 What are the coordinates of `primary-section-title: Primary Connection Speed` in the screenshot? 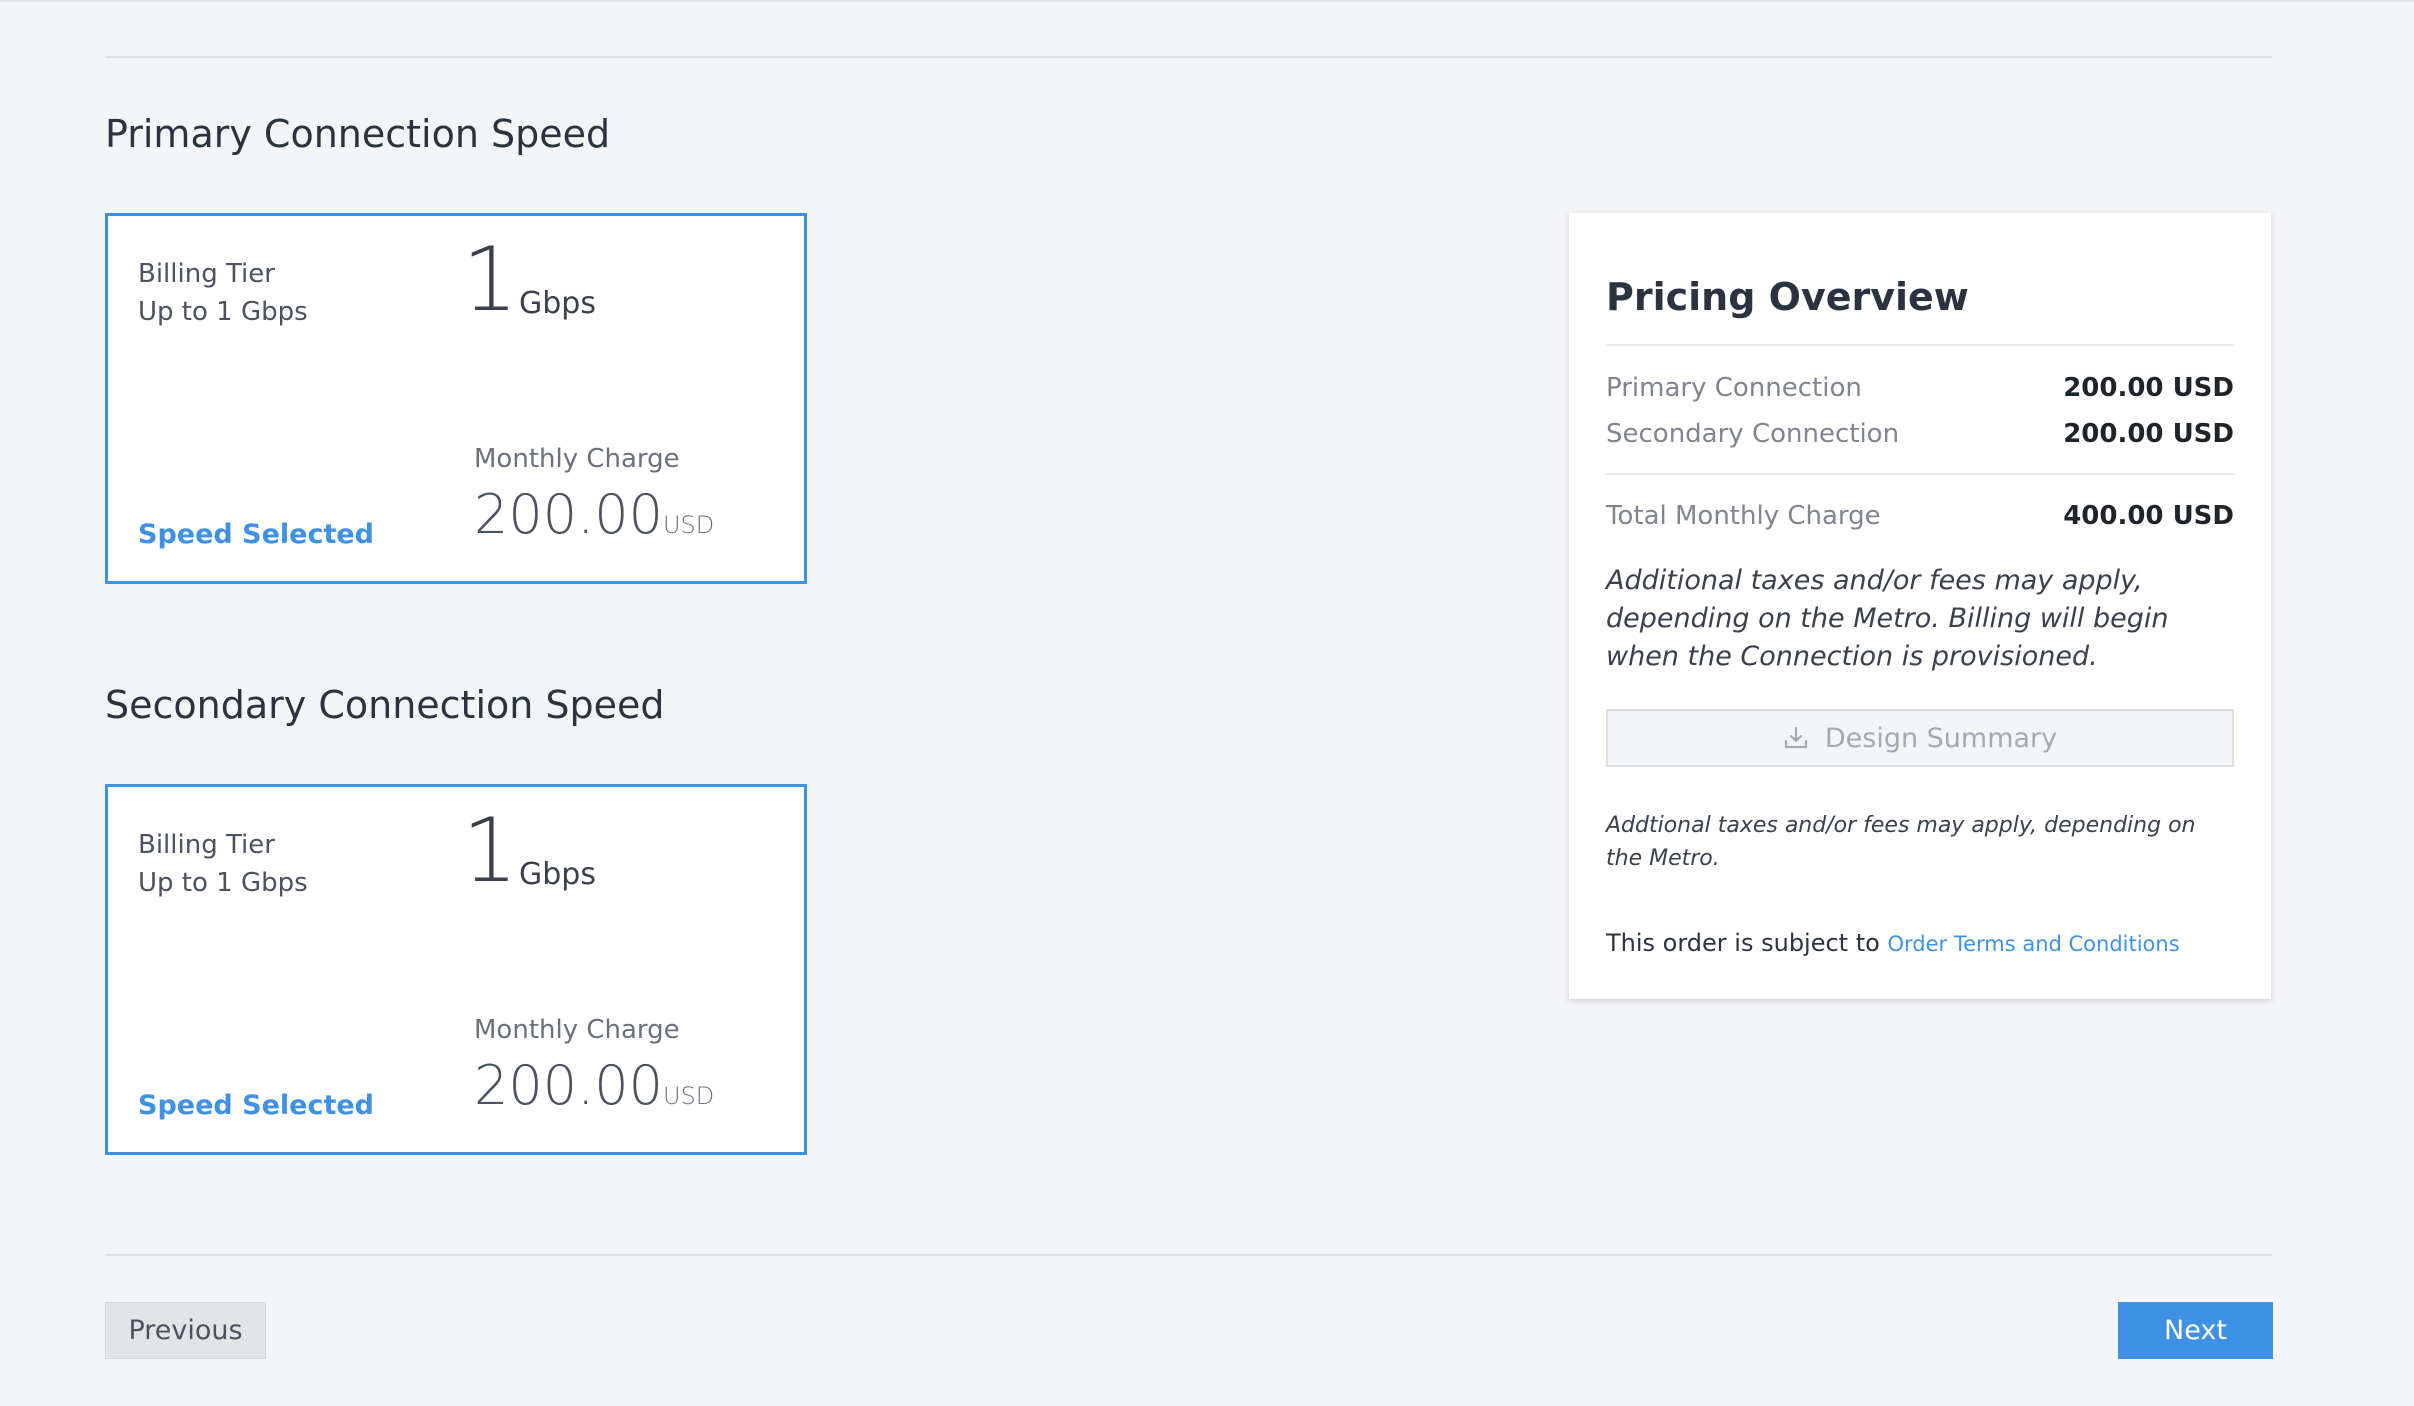 It's located at (358, 134).